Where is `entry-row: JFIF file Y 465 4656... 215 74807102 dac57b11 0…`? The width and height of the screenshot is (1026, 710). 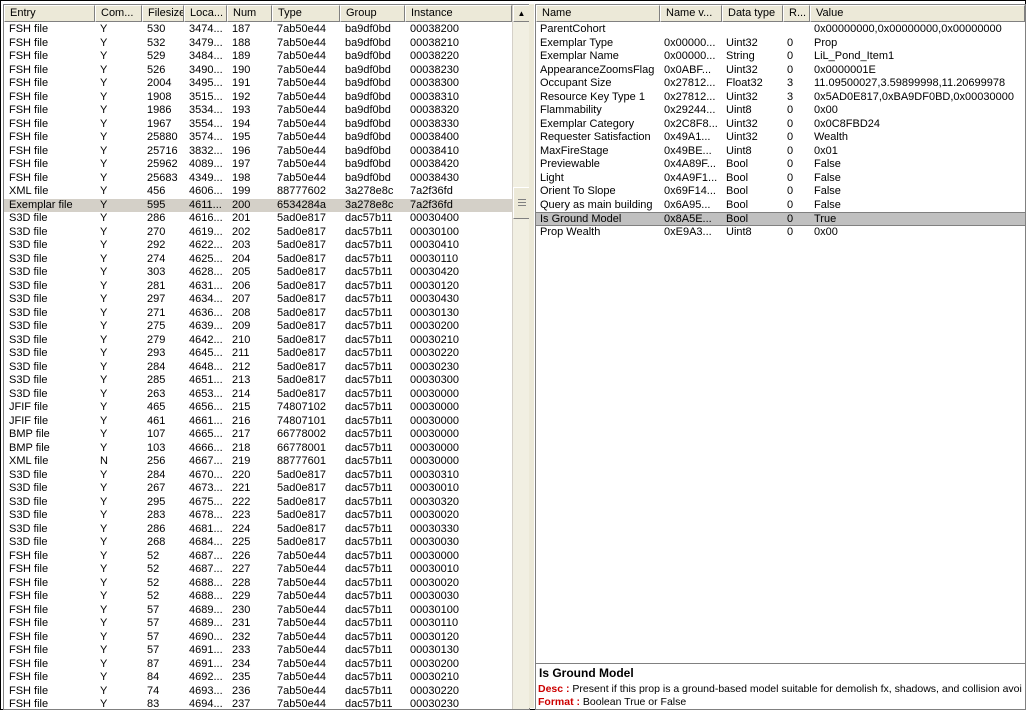
entry-row: JFIF file Y 465 4656... 215 74807102 dac57b11 0… is located at coordinates (258, 408).